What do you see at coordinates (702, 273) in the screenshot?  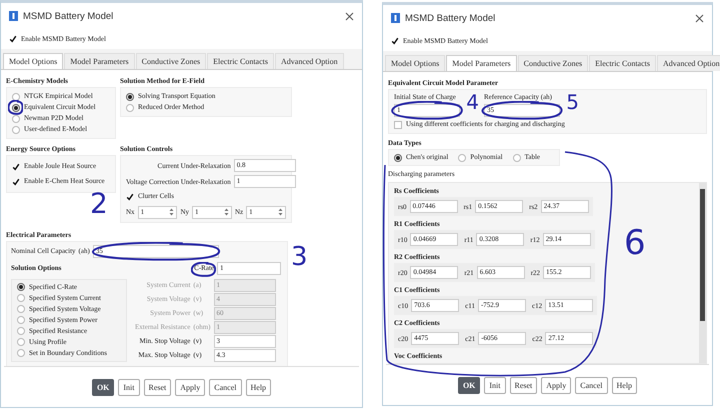 I see `scrollbar` at bounding box center [702, 273].